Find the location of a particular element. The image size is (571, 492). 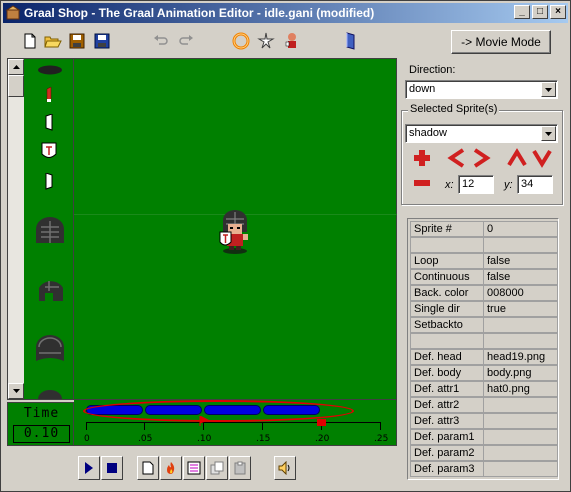

paste-button is located at coordinates (240, 468).